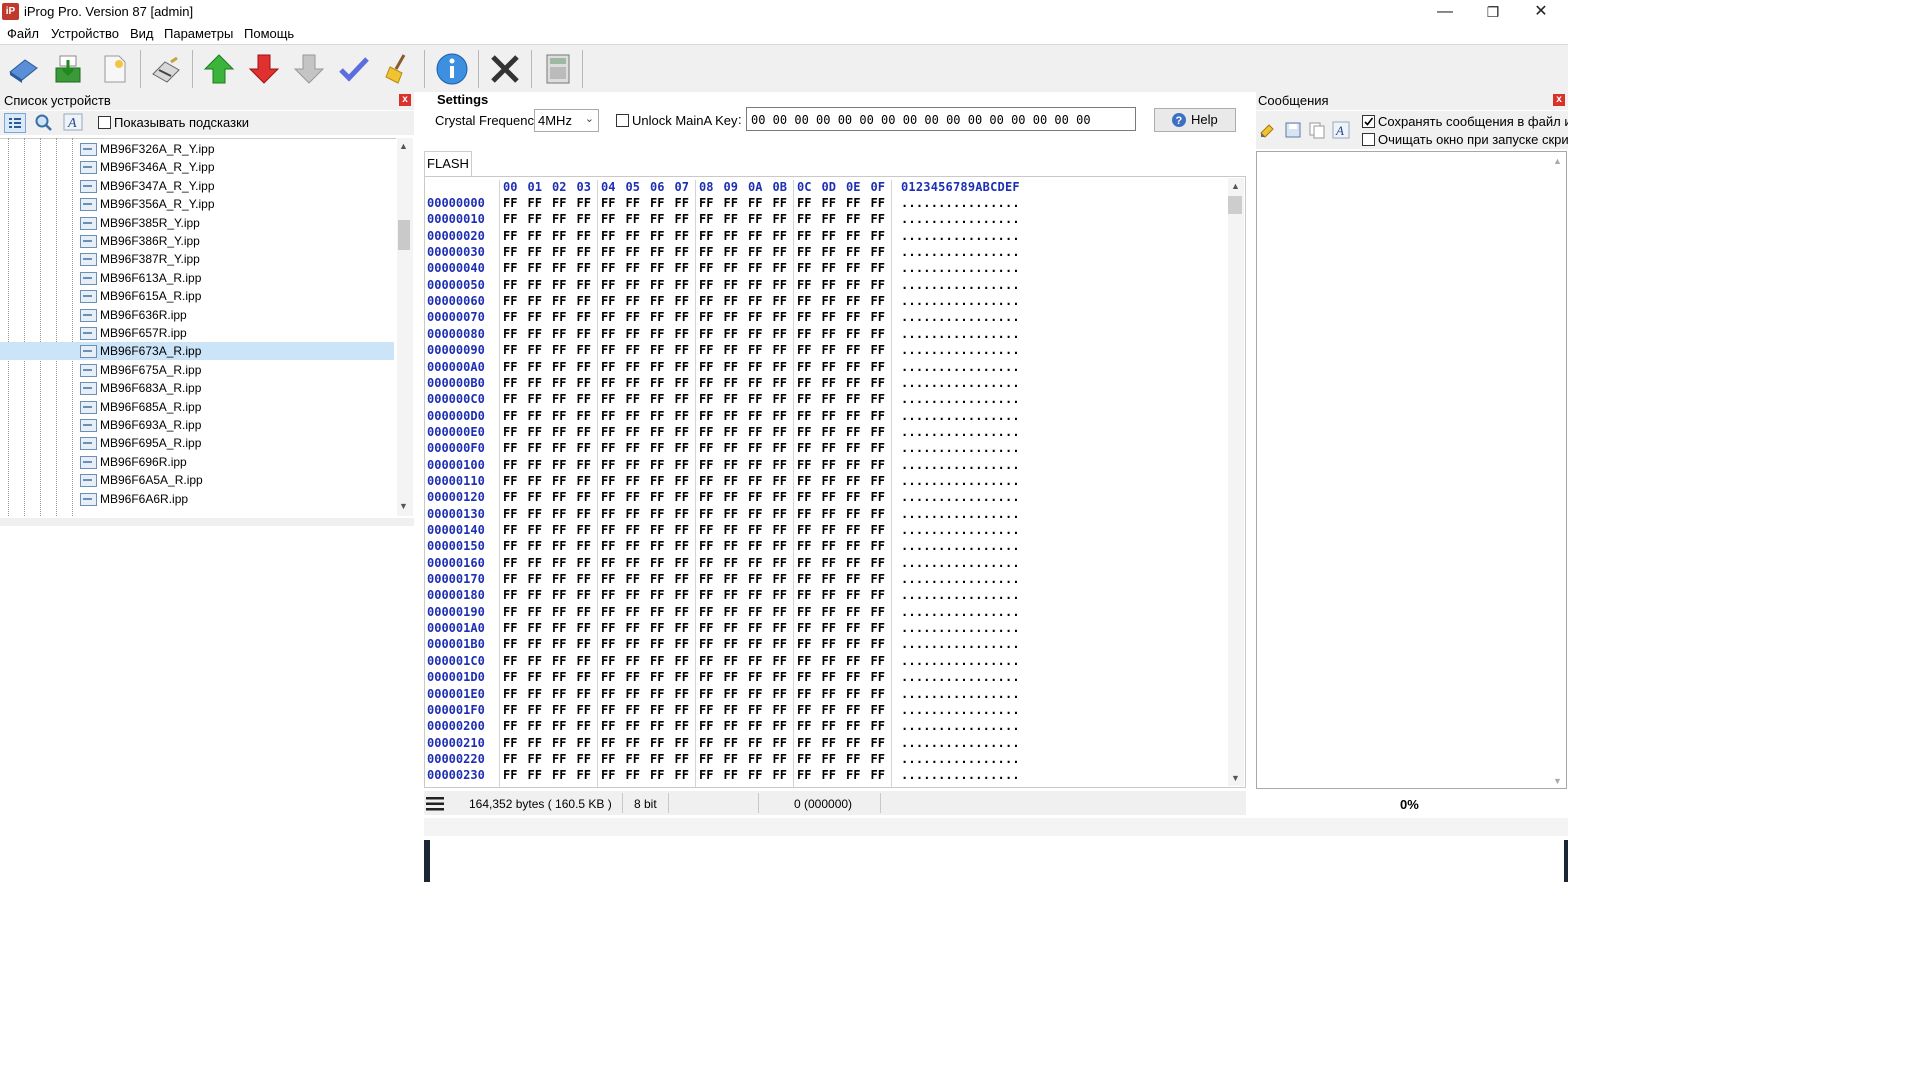  What do you see at coordinates (85, 33) in the screenshot?
I see `menu-device: Устройство` at bounding box center [85, 33].